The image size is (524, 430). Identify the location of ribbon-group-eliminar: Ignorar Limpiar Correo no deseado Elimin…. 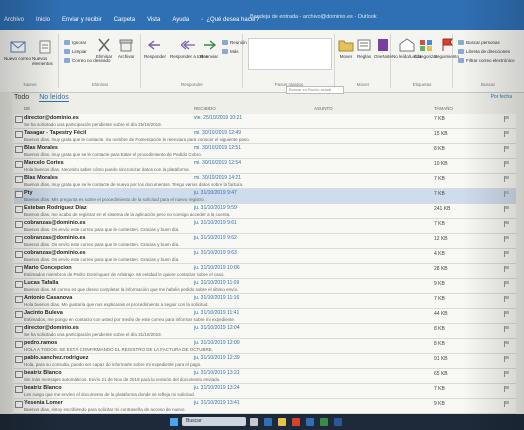
(100, 61).